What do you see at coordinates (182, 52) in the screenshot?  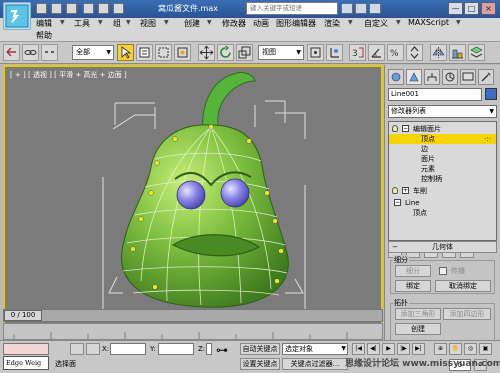 I see `window-crossing-icon` at bounding box center [182, 52].